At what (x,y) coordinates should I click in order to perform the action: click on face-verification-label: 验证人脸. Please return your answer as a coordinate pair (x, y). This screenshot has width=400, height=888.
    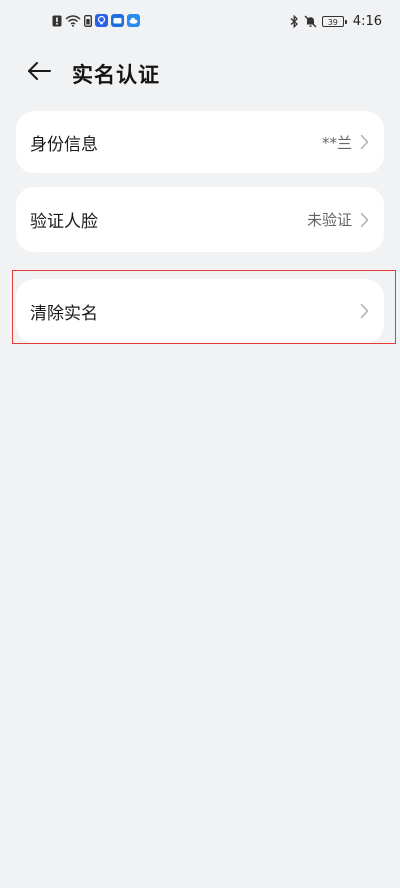
    Looking at the image, I should click on (64, 222).